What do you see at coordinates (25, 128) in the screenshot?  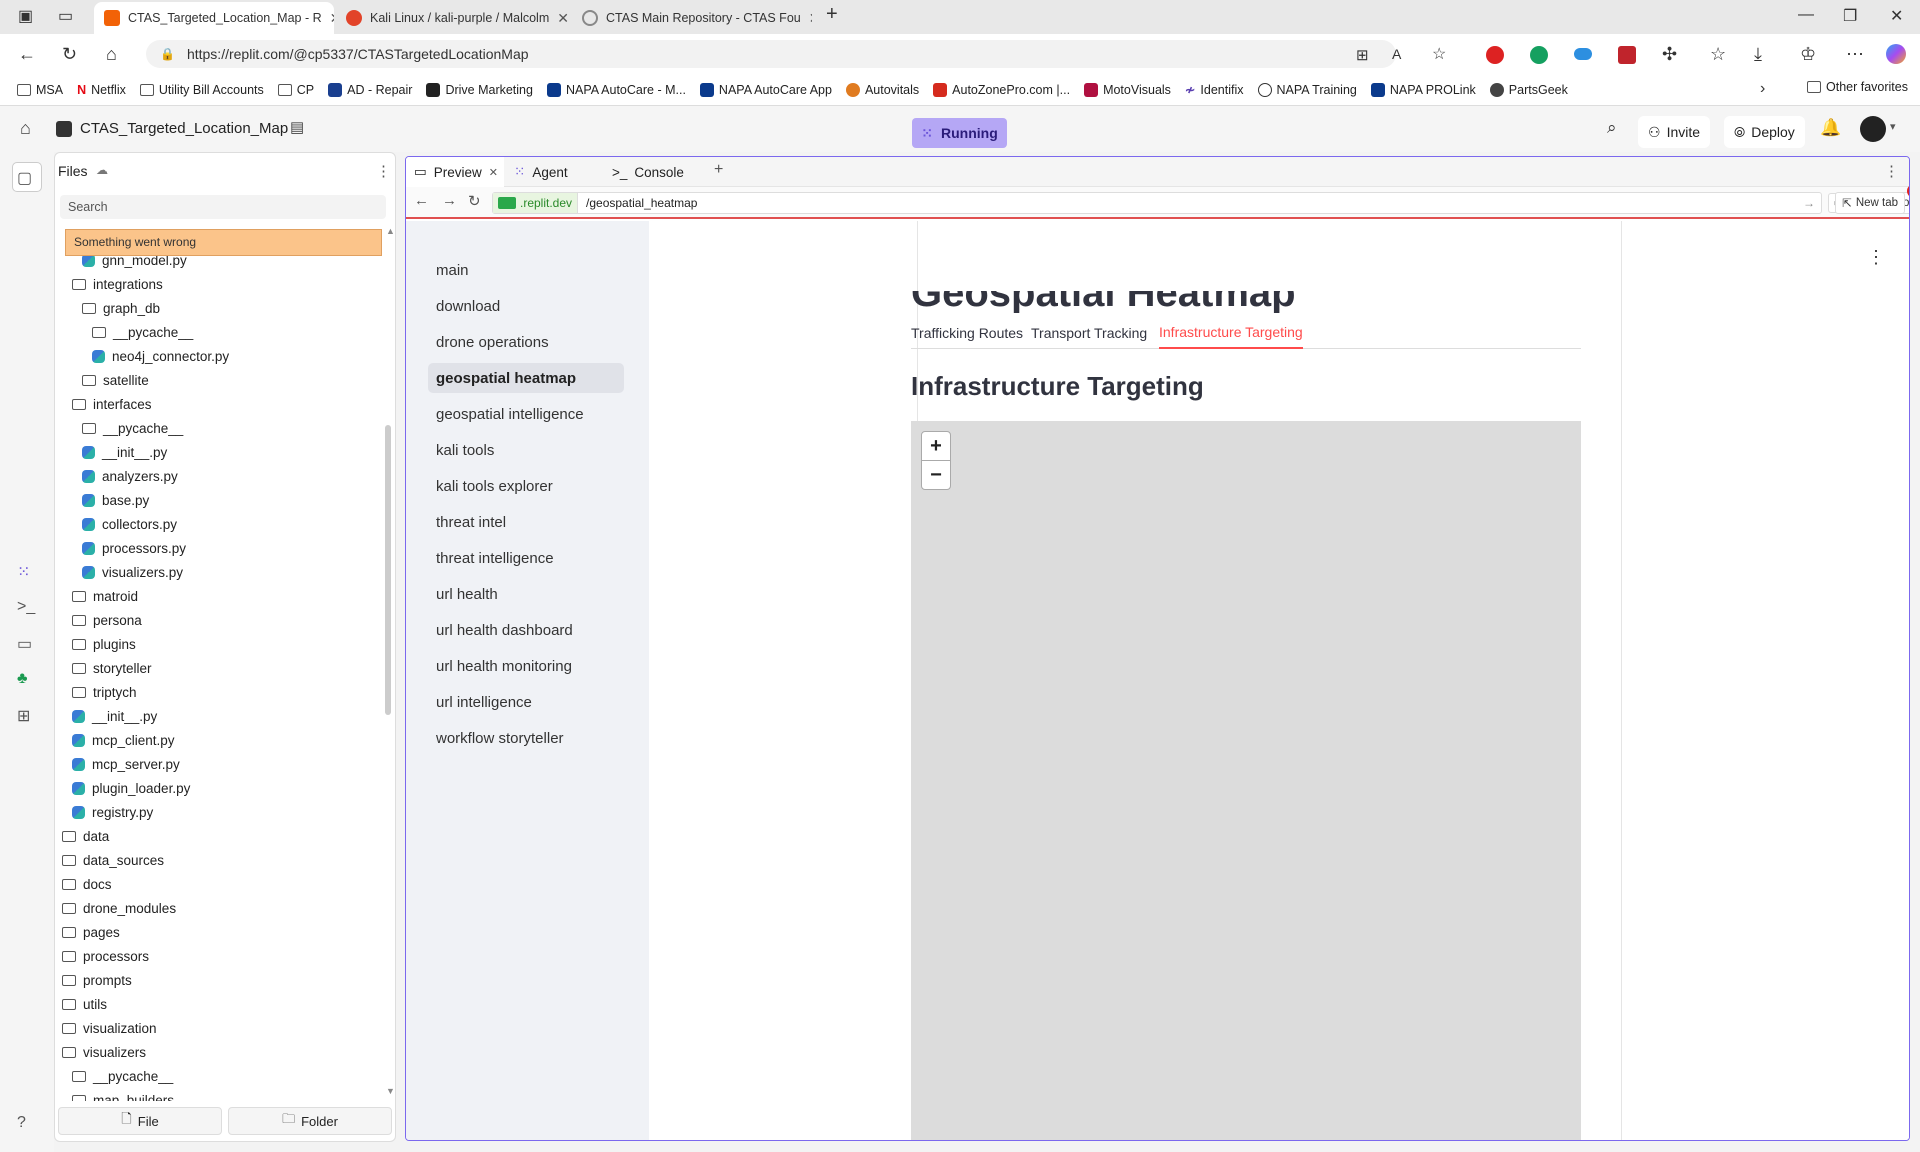 I see `home-icon: ⌂` at bounding box center [25, 128].